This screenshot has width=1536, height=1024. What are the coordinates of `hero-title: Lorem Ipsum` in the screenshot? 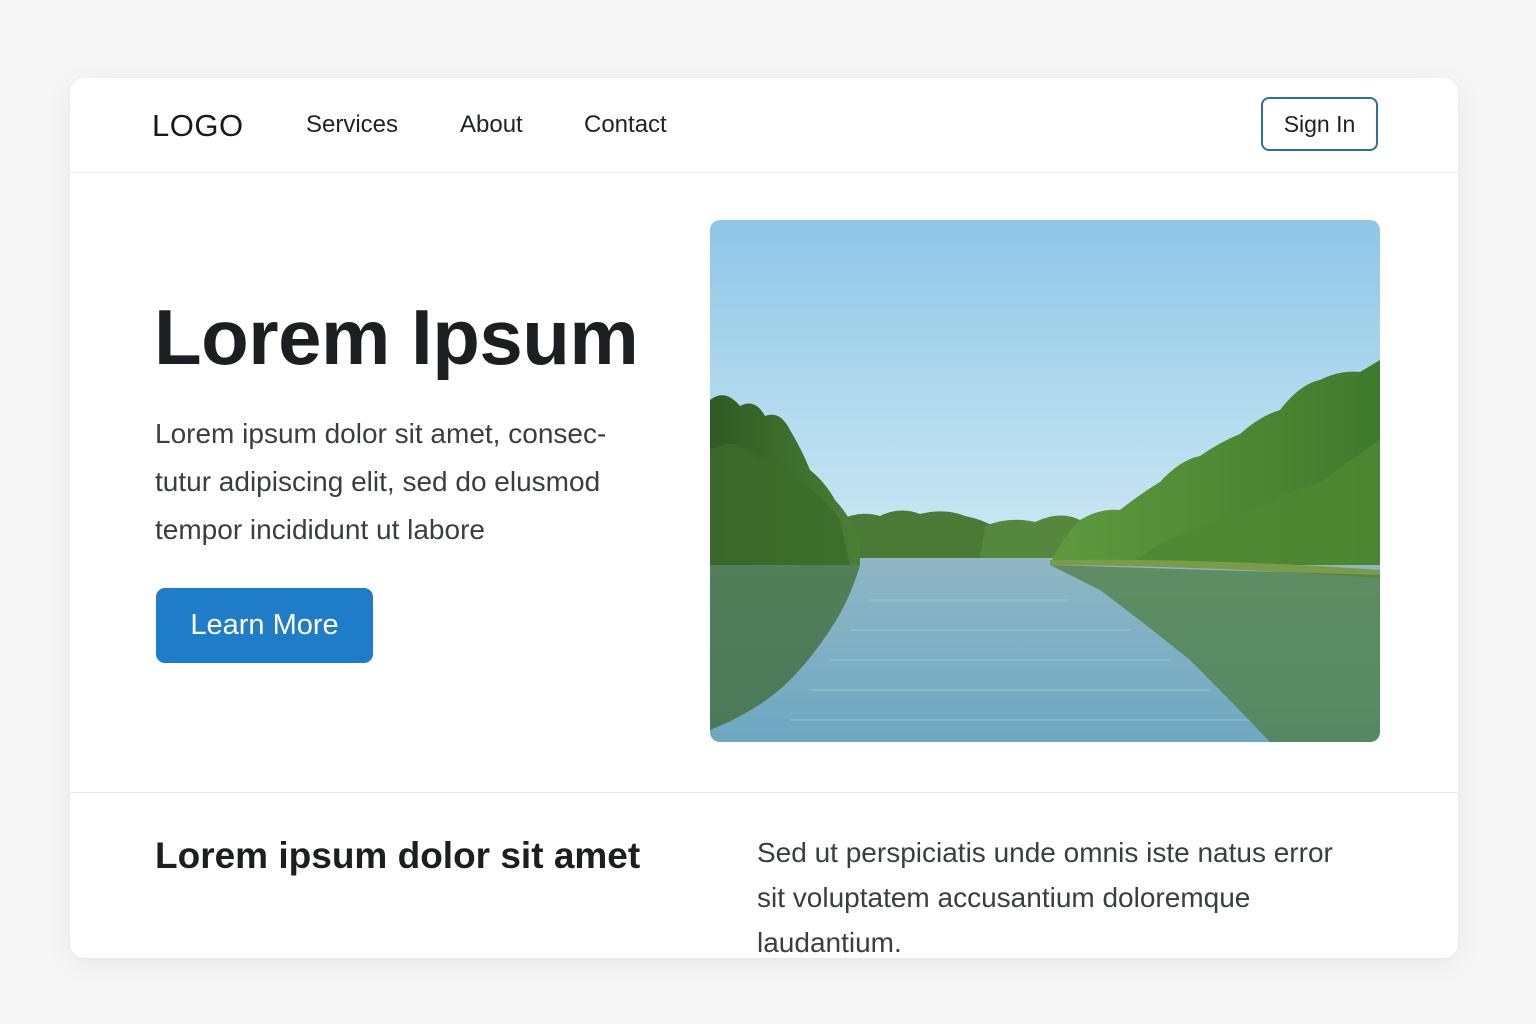 It's located at (396, 337).